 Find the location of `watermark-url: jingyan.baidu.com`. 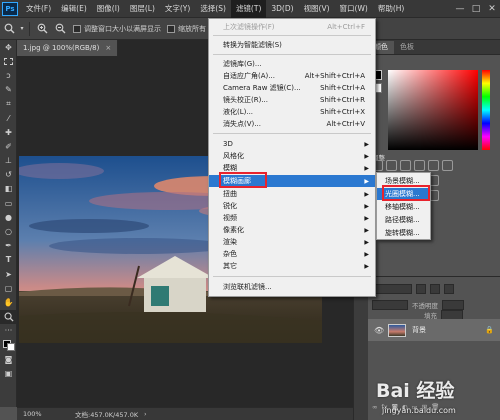

watermark-url: jingyan.baidu.com is located at coordinates (419, 410).